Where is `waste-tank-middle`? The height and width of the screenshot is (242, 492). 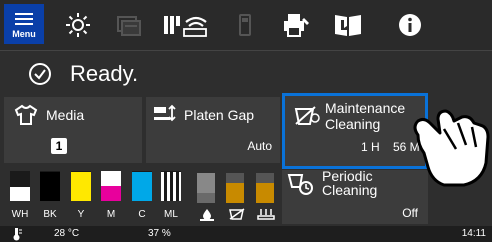
waste-tank-middle is located at coordinates (235, 188).